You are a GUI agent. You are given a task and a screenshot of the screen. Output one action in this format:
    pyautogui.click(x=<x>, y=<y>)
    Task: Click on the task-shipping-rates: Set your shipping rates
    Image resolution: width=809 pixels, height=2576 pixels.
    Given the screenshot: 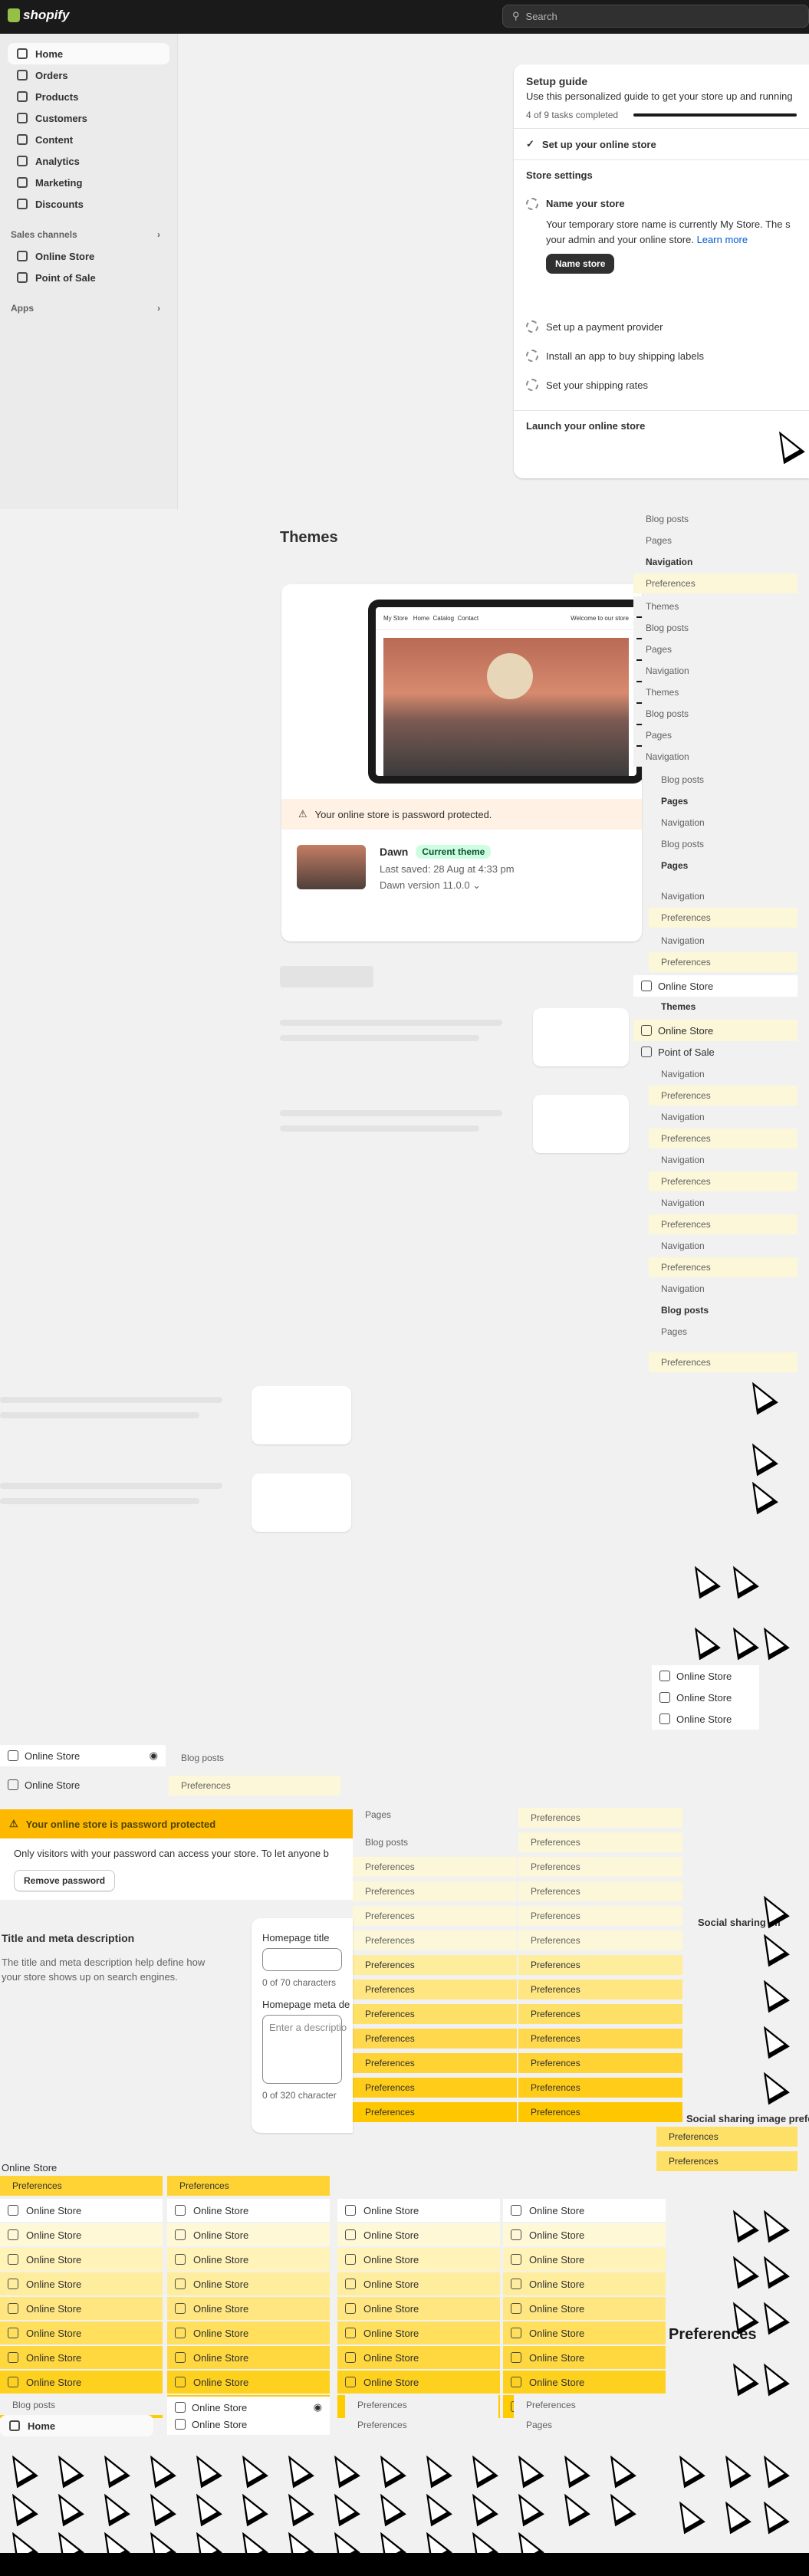 What is the action you would take?
    pyautogui.click(x=662, y=385)
    